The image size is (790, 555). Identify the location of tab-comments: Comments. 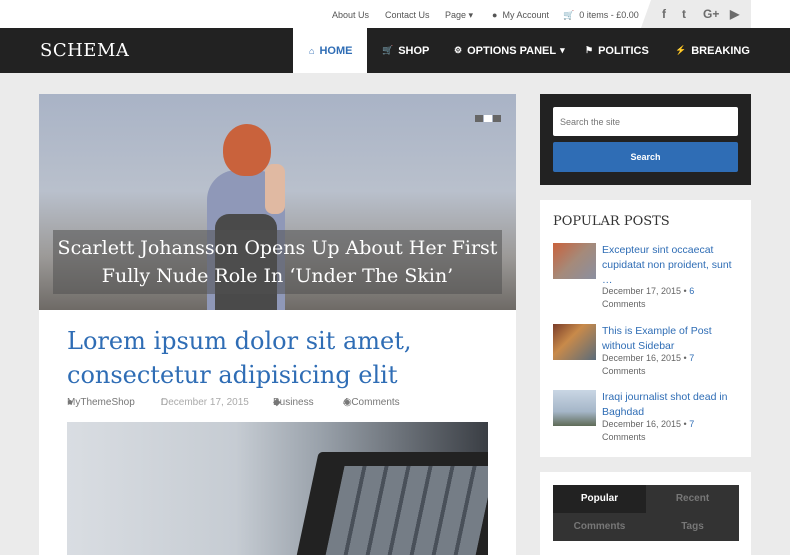
(599, 527).